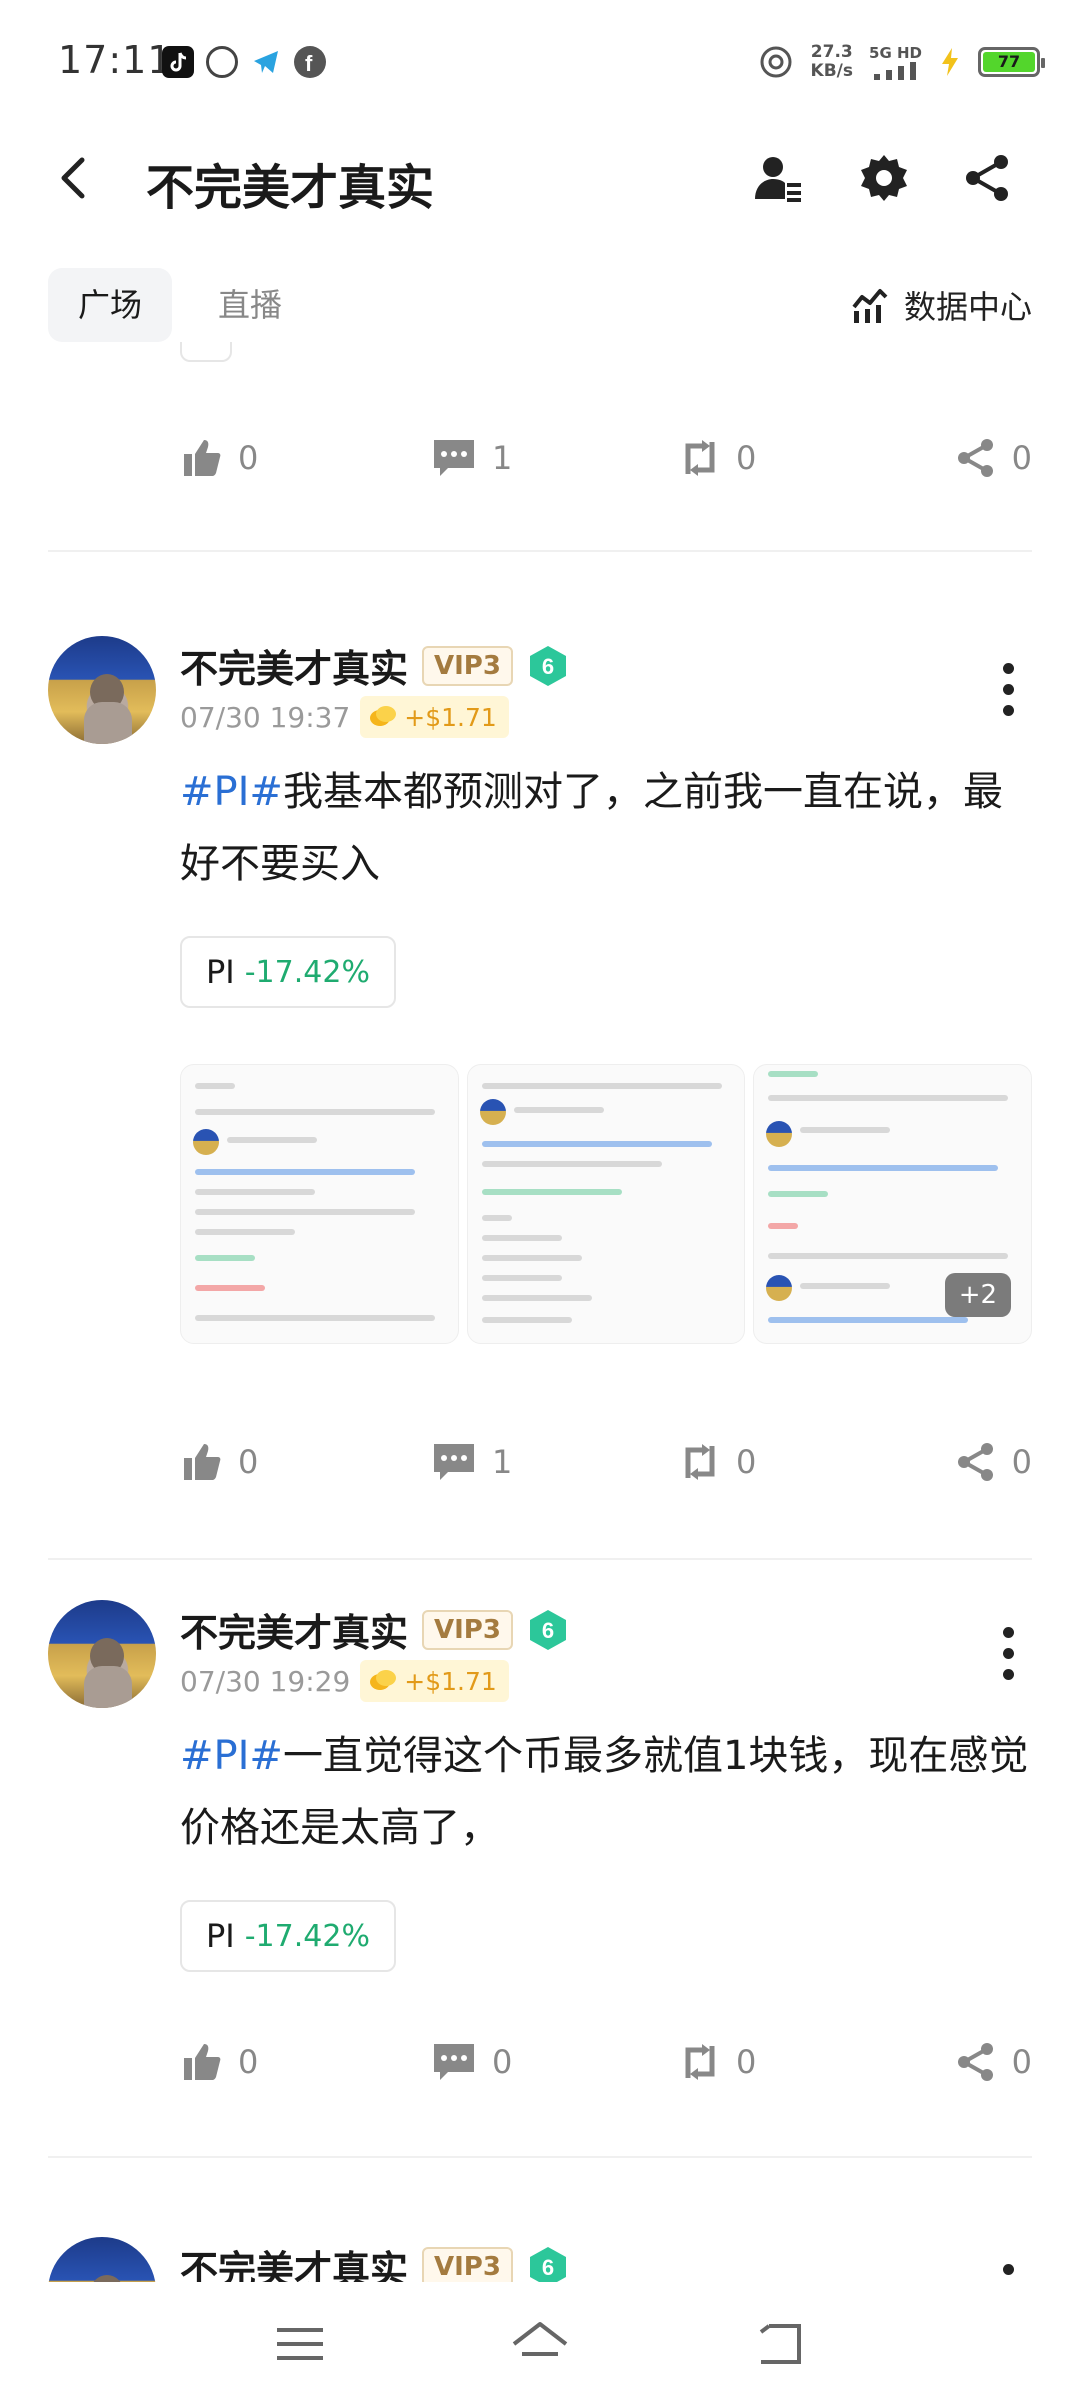 The height and width of the screenshot is (2408, 1080). I want to click on charging-icon, so click(950, 62).